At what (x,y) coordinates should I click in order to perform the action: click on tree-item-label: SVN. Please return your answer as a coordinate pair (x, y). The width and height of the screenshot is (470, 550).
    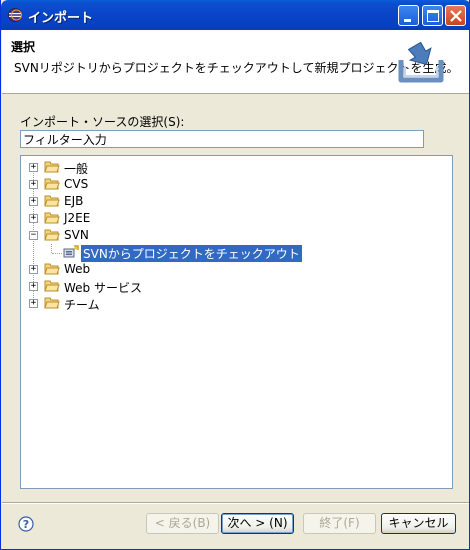
    Looking at the image, I should click on (76, 235).